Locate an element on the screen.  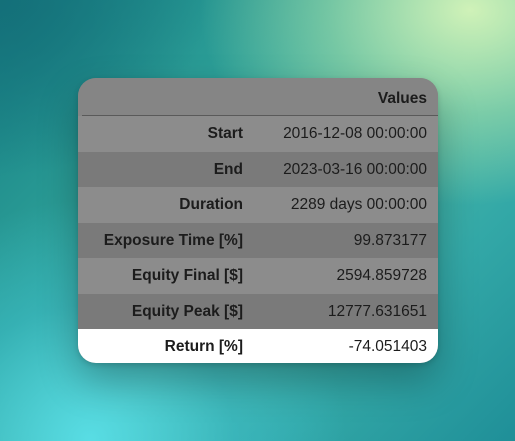
table-row: Start 2016-12-08 00:00:00 is located at coordinates (258, 134).